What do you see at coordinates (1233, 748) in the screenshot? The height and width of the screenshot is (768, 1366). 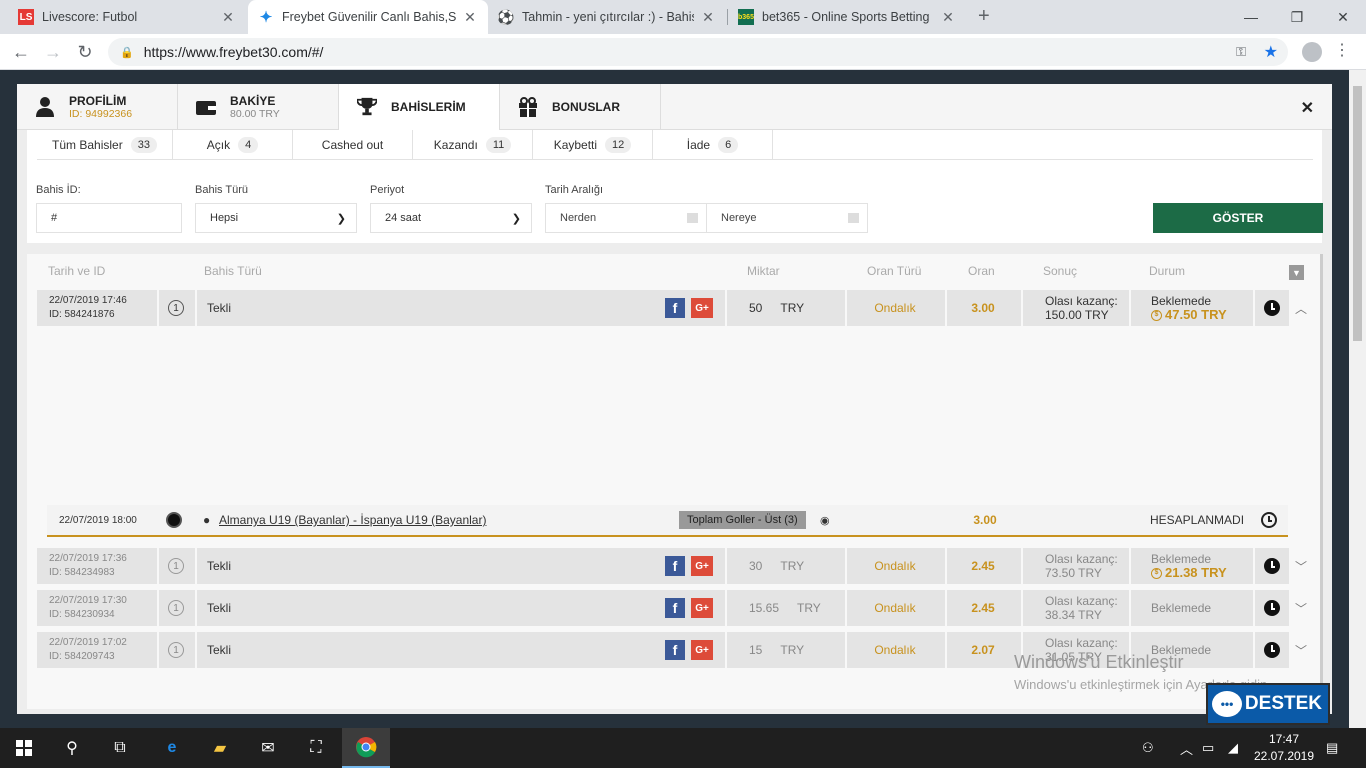 I see `wifi-icon: ◢` at bounding box center [1233, 748].